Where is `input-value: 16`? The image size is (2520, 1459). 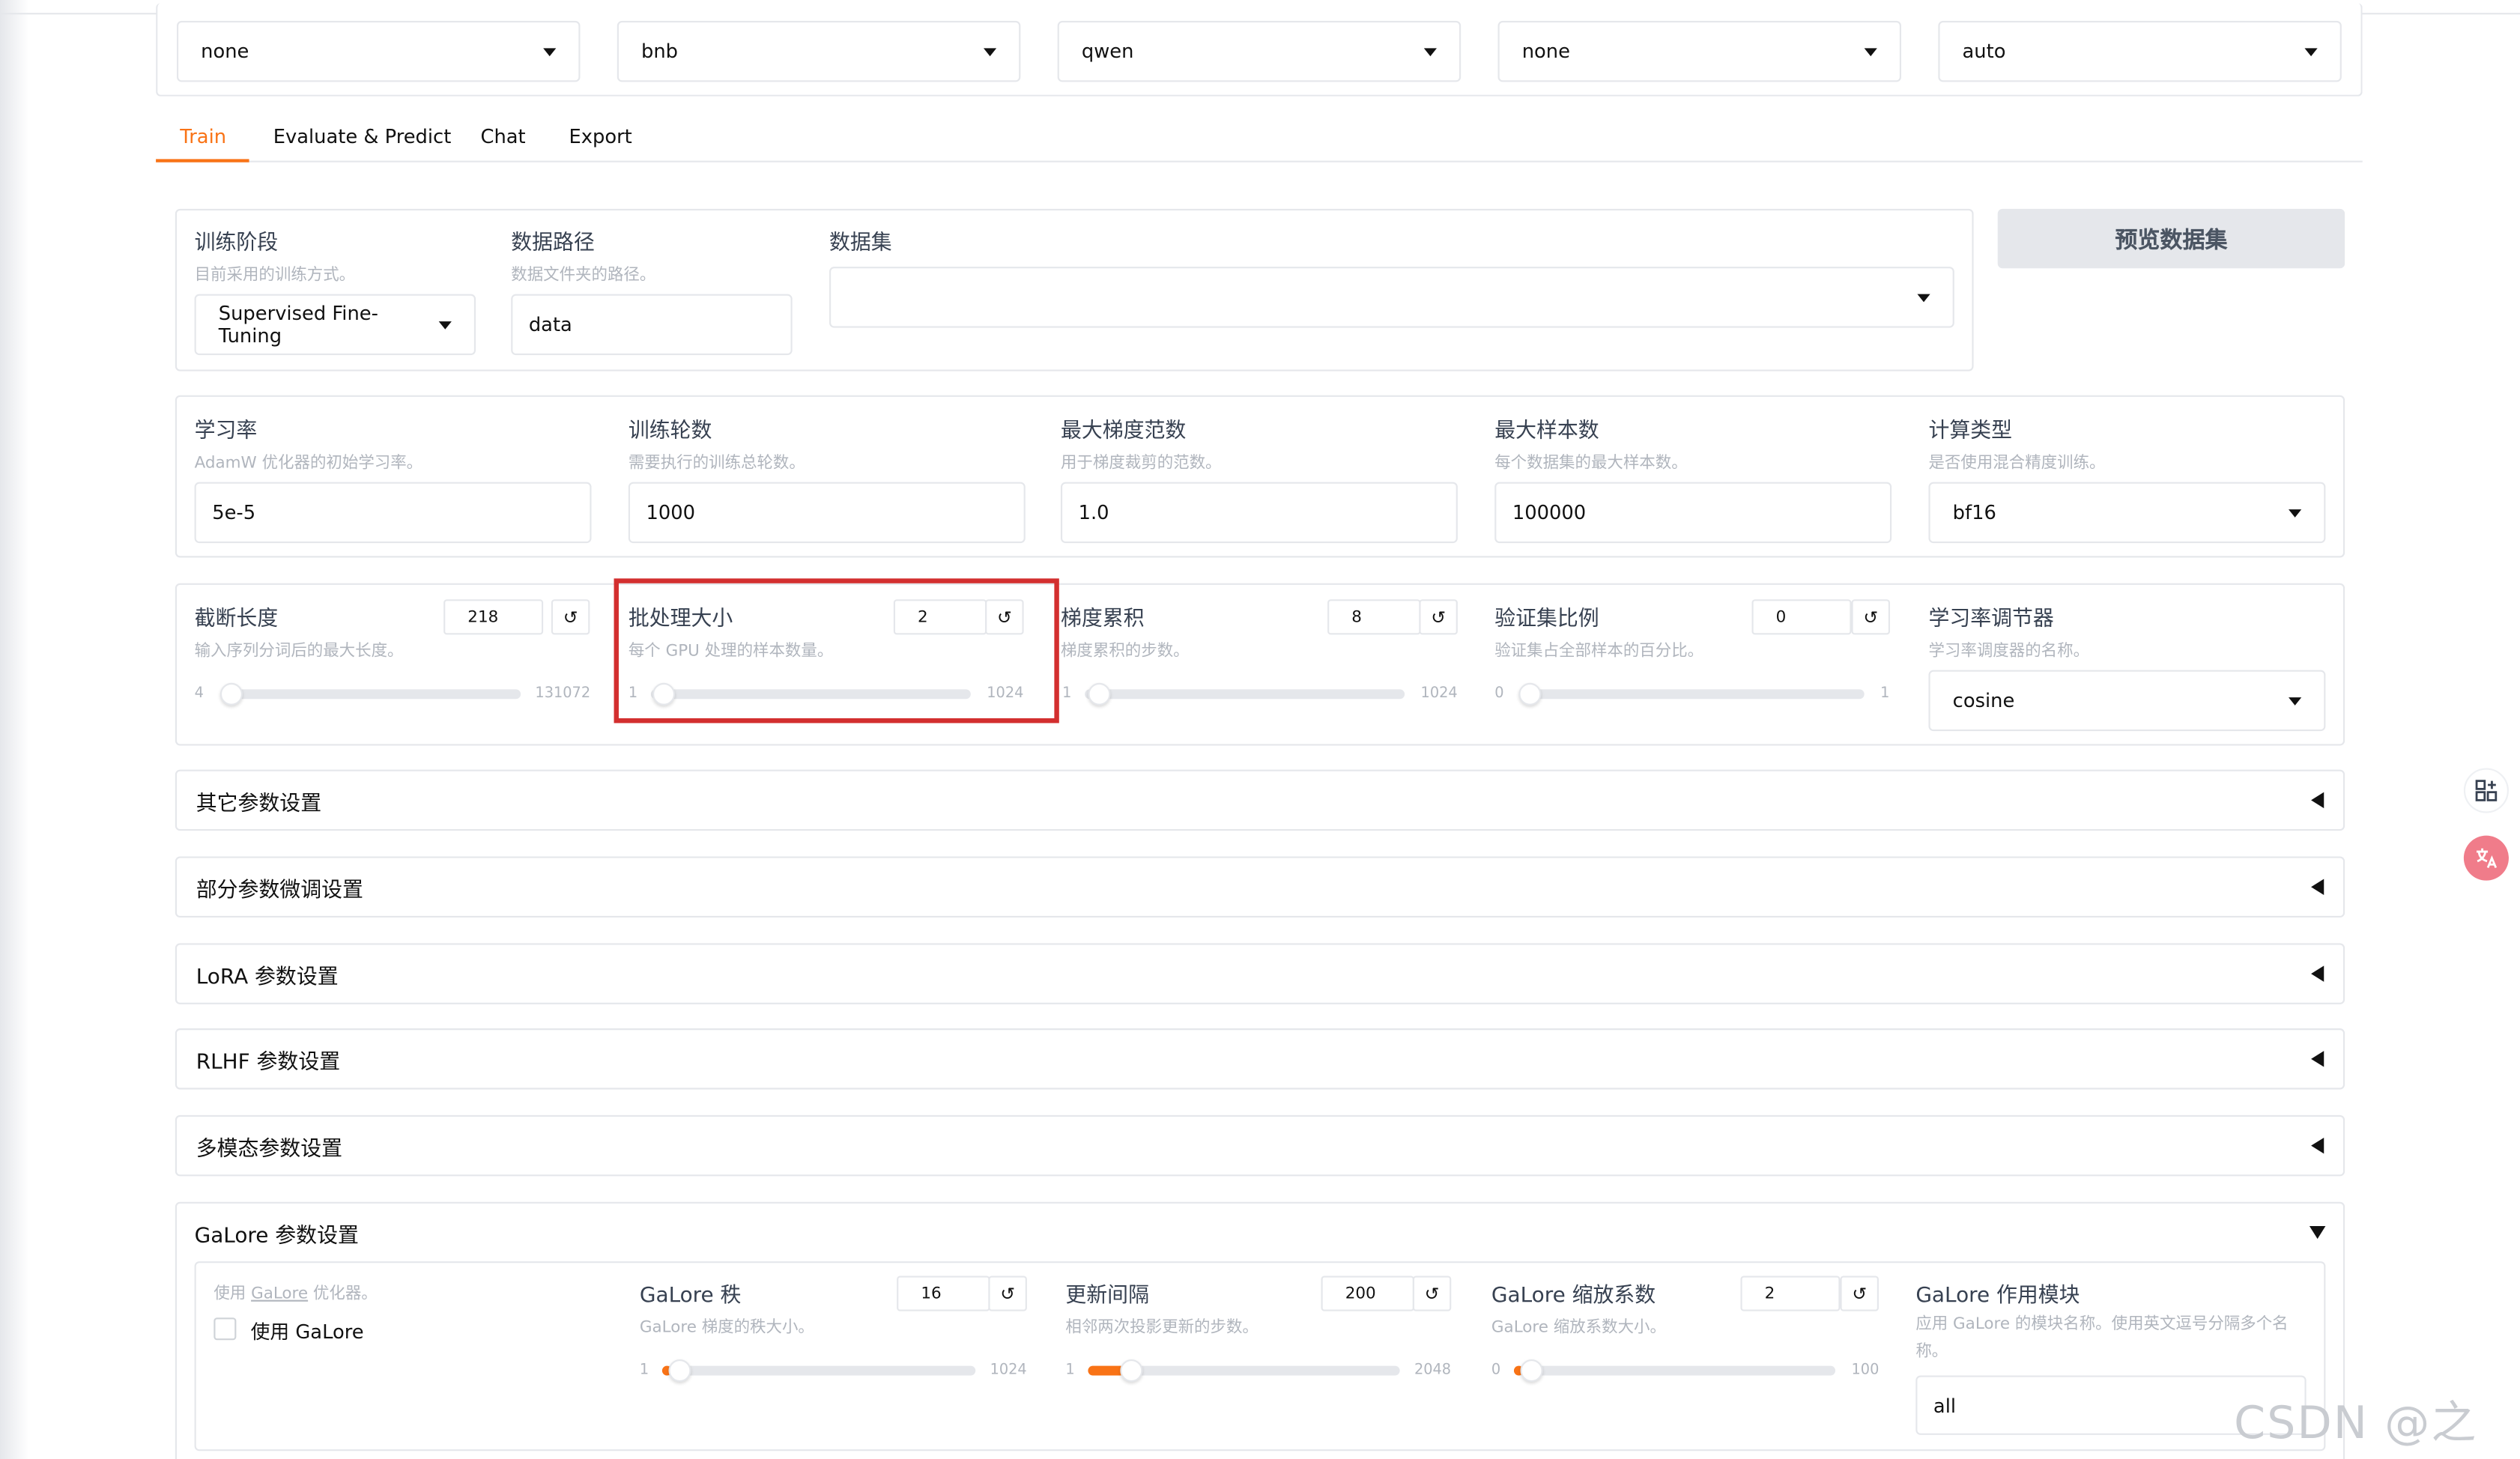
input-value: 16 is located at coordinates (931, 1293).